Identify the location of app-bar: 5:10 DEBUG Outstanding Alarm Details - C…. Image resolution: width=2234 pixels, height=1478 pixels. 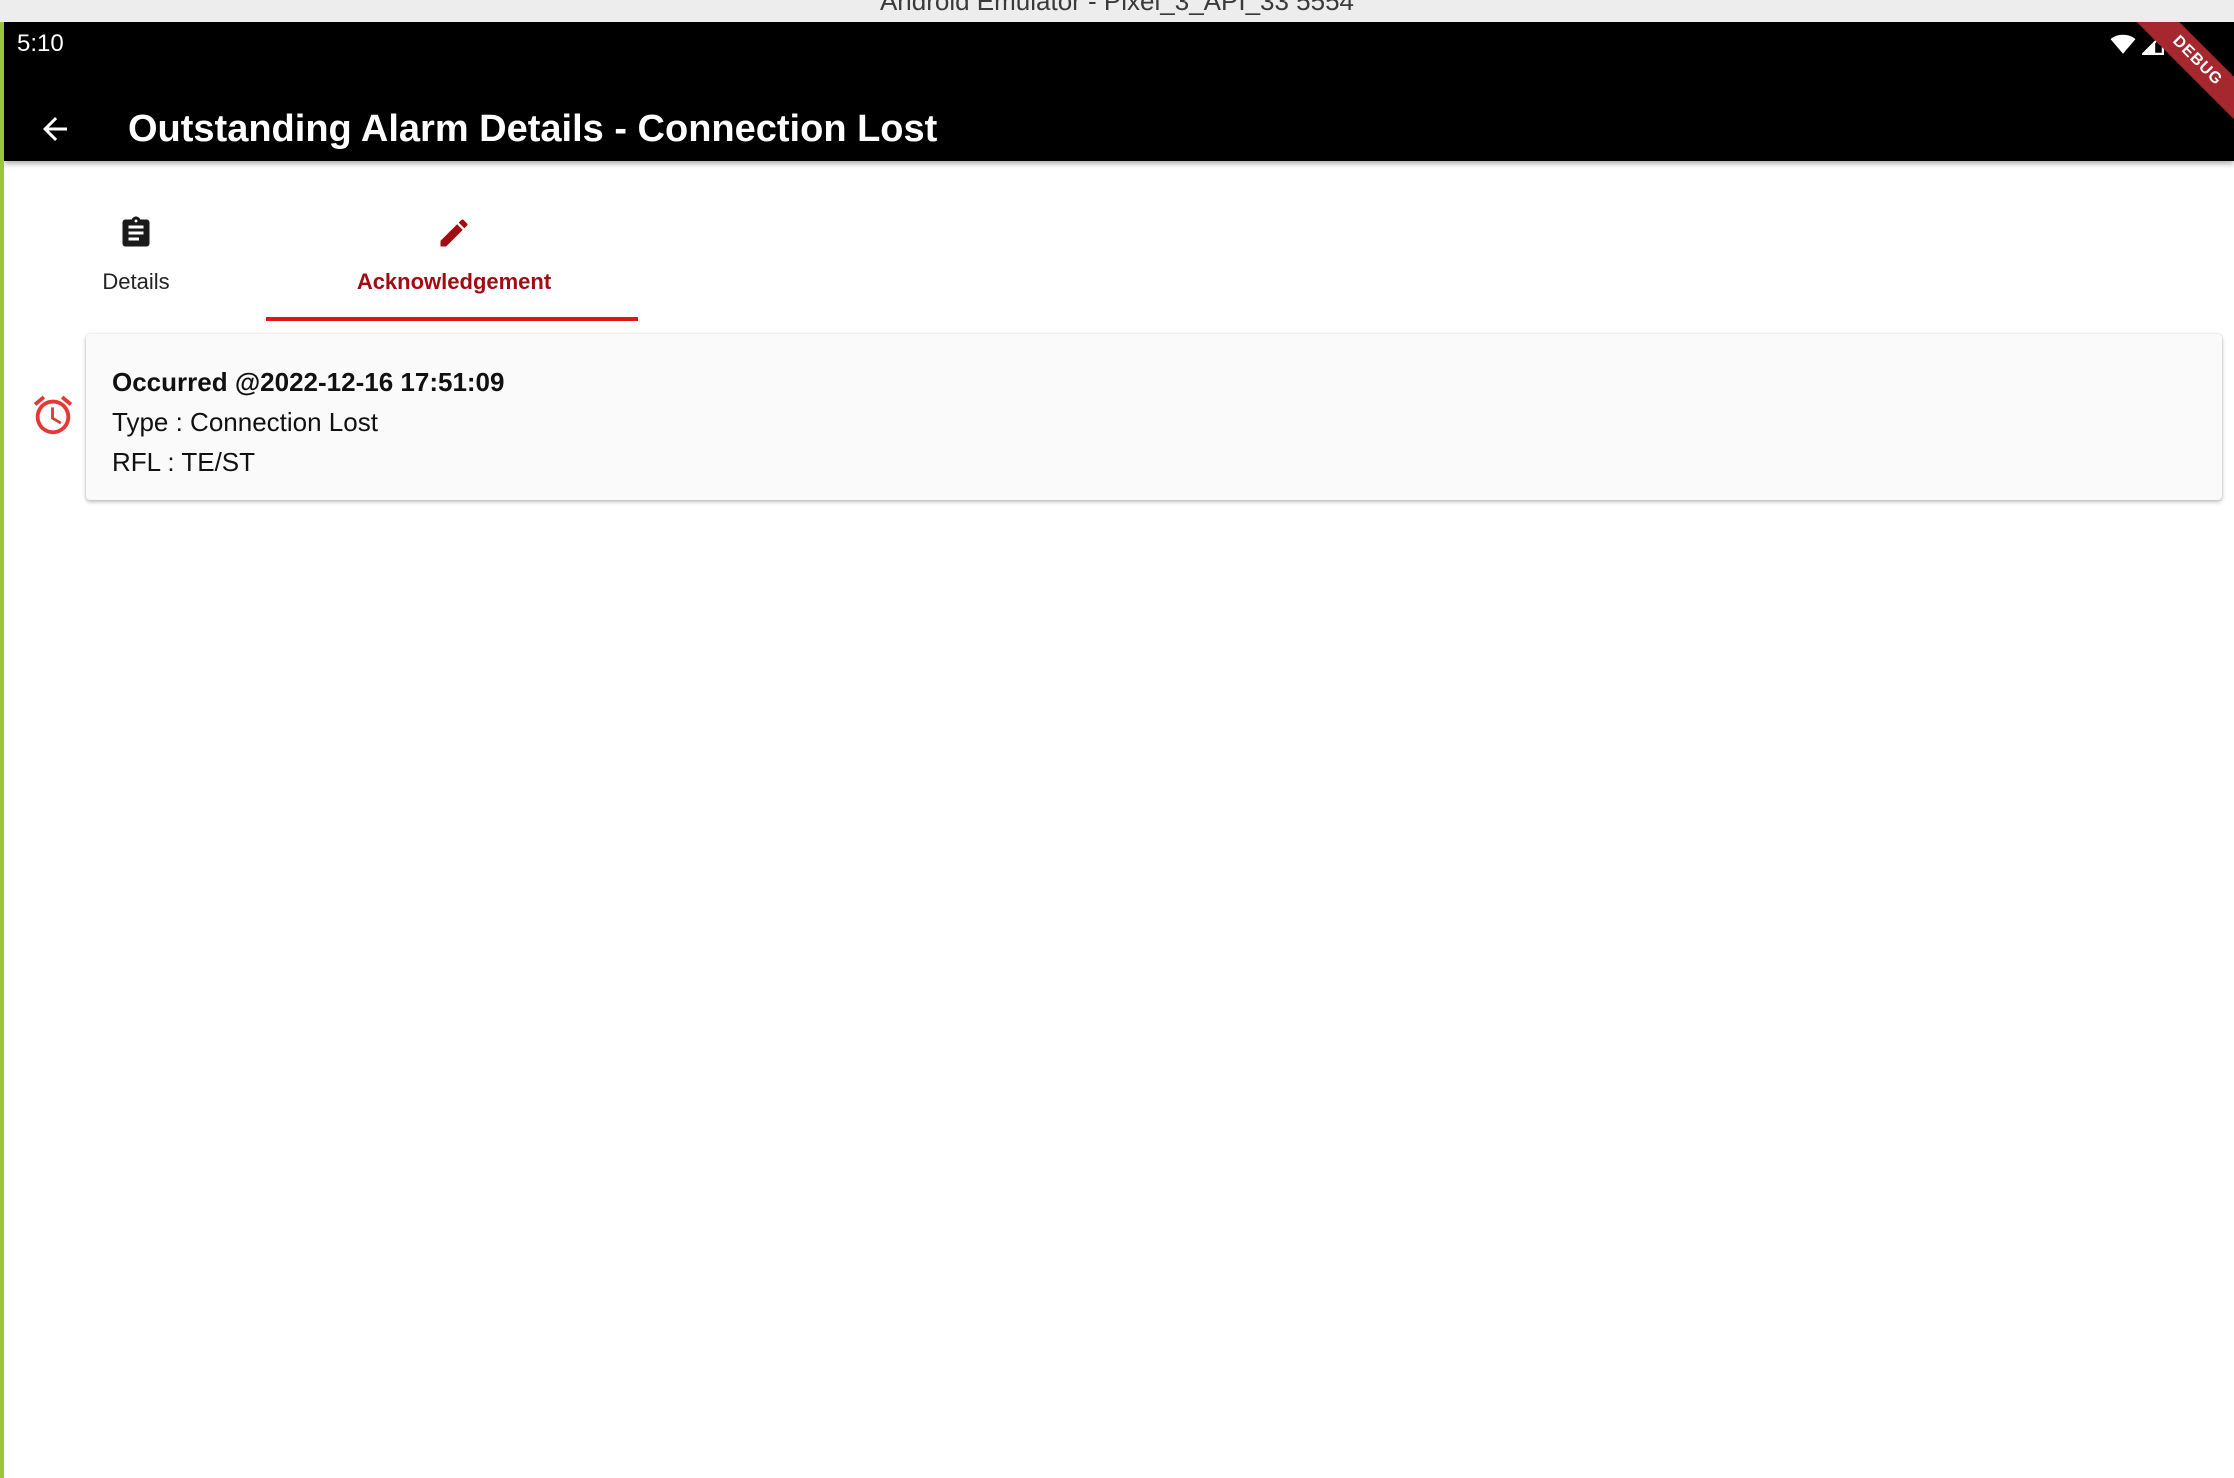
(1119, 91).